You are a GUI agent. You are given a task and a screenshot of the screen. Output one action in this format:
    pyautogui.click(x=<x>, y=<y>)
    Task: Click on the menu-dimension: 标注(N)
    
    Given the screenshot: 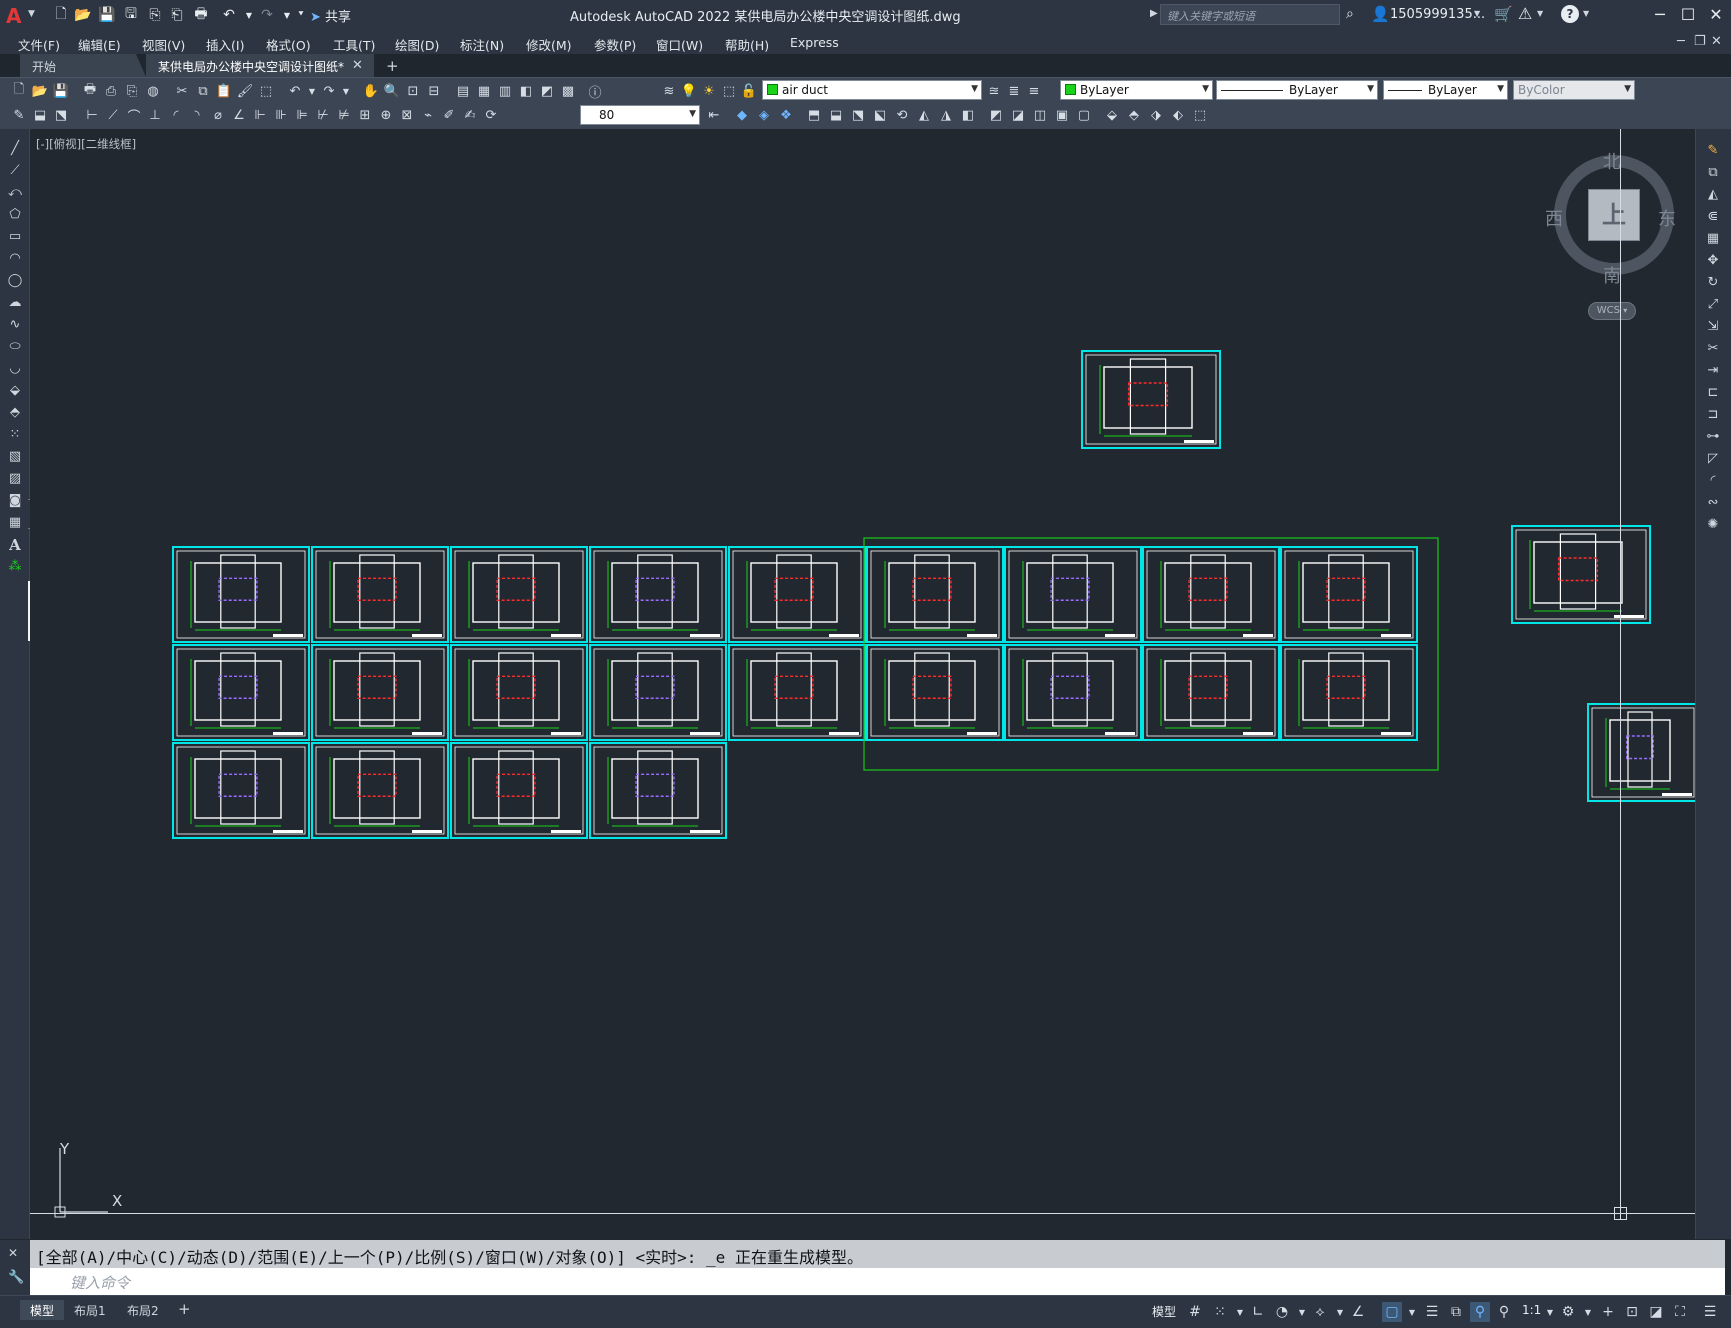 What is the action you would take?
    pyautogui.click(x=482, y=44)
    